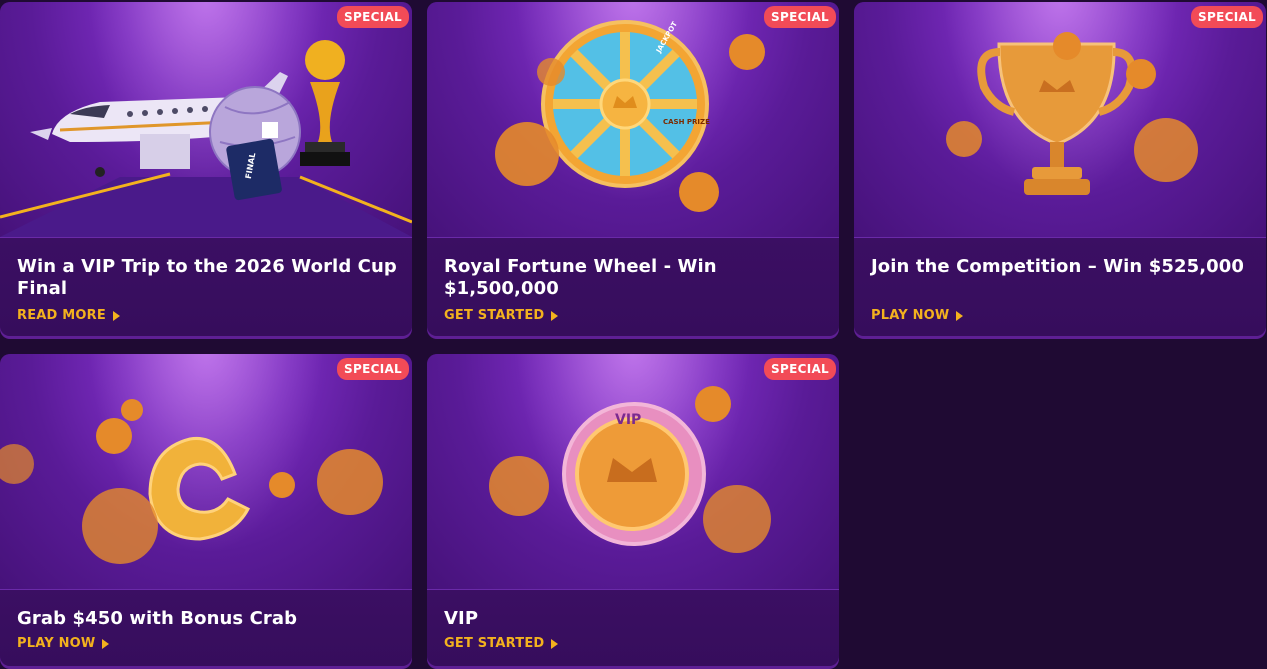 Image resolution: width=1267 pixels, height=669 pixels. I want to click on promo-card-image: VIP SPECIAL, so click(633, 471).